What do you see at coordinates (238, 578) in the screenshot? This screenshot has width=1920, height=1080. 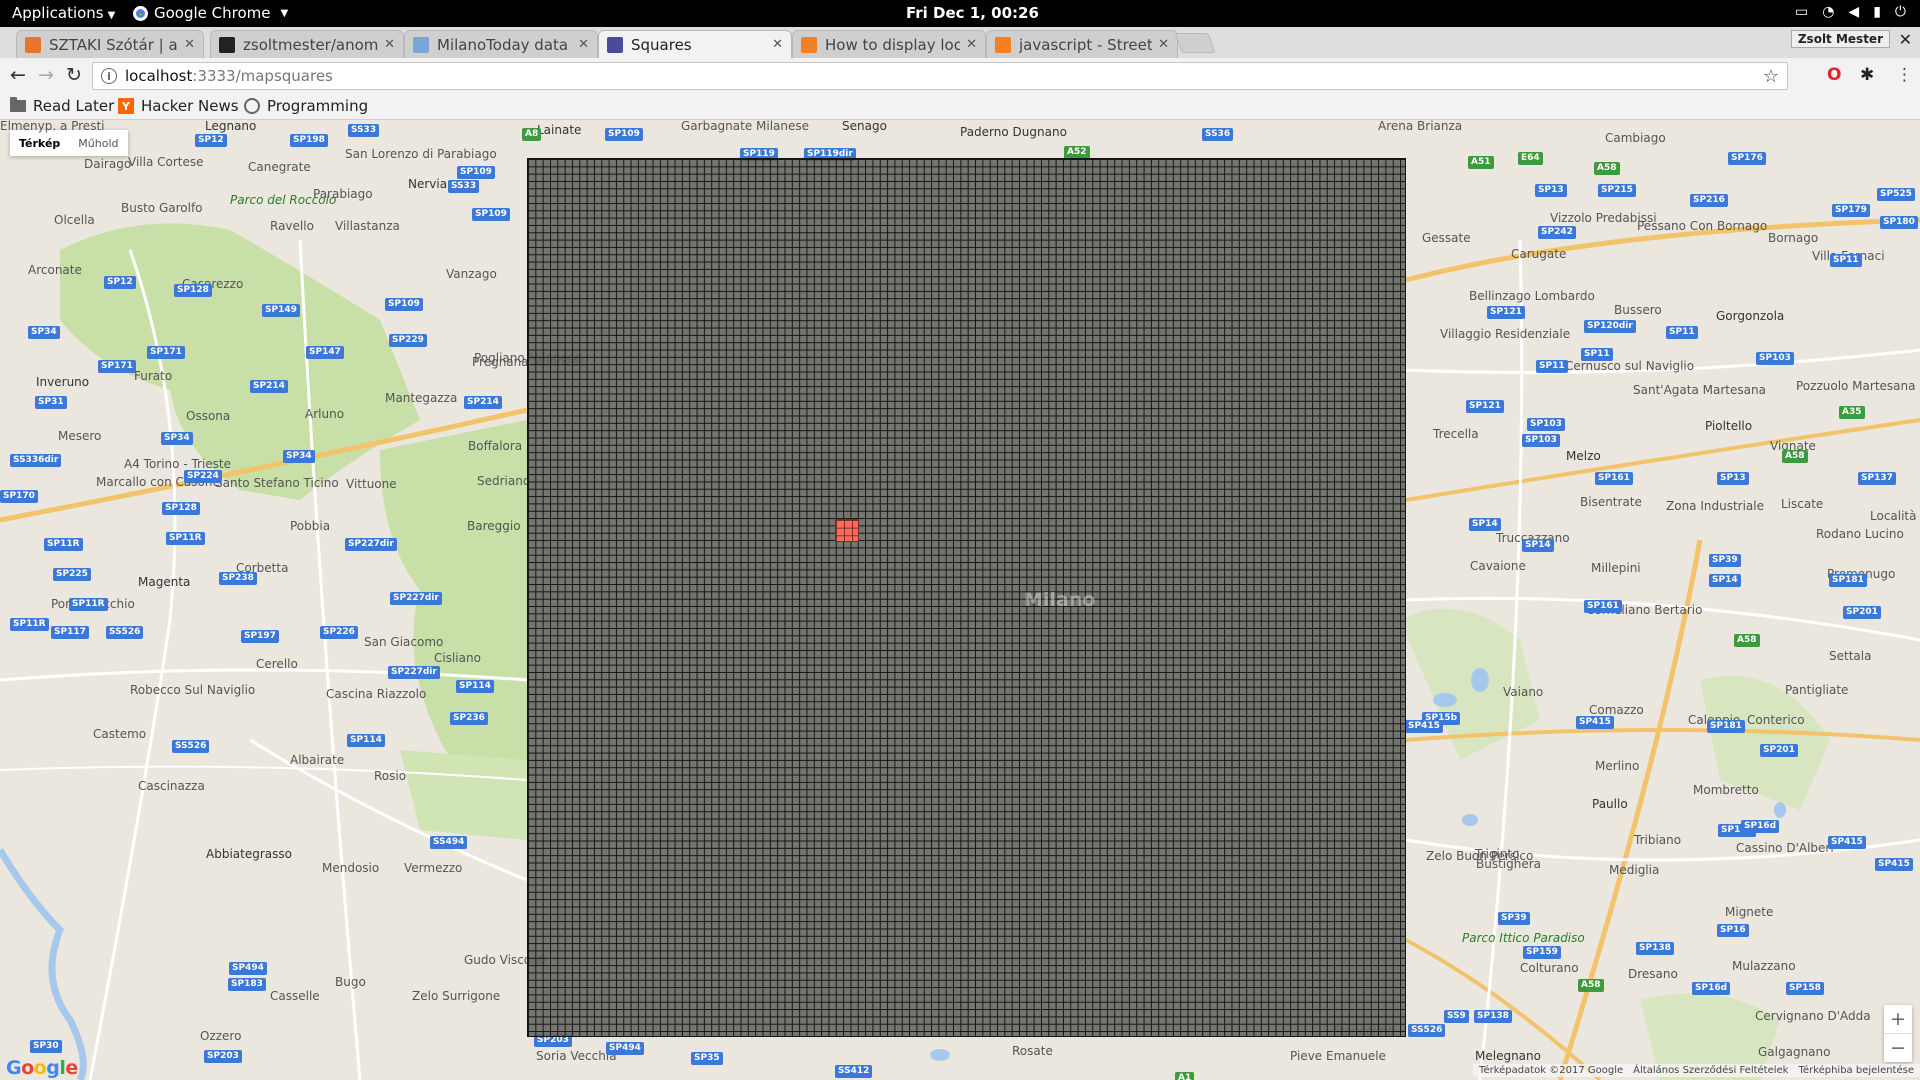 I see `road-shield: SP238` at bounding box center [238, 578].